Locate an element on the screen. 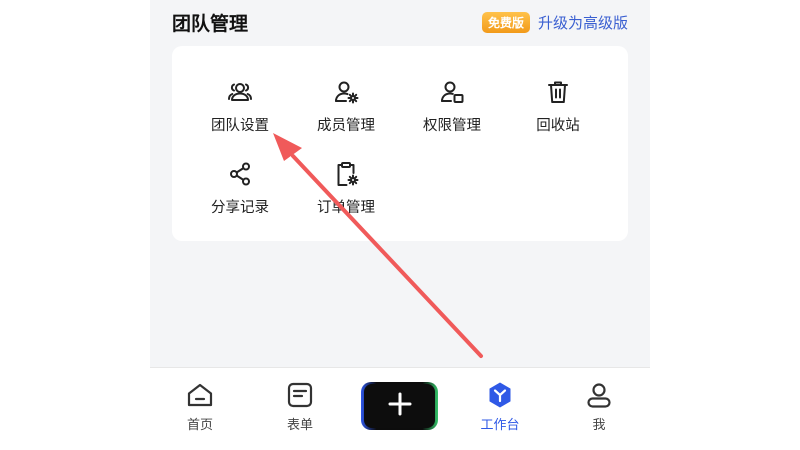 Image resolution: width=800 pixels, height=450 pixels. menu-item-label: 团队设置 is located at coordinates (240, 126).